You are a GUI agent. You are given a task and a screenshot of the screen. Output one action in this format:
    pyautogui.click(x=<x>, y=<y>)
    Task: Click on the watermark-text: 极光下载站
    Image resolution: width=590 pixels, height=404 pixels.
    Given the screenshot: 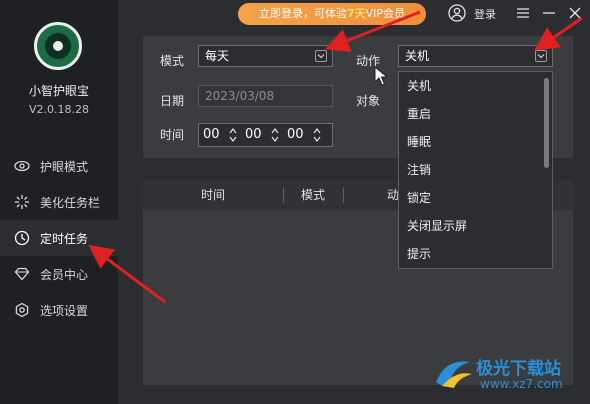 What is the action you would take?
    pyautogui.click(x=518, y=369)
    